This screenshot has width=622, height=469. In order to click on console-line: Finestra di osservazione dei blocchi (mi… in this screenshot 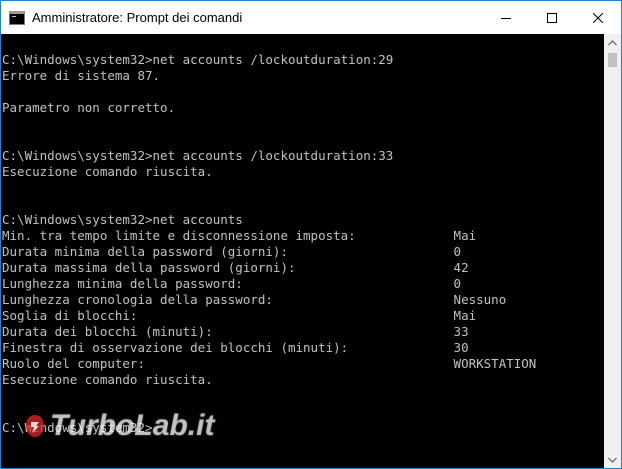, I will do `click(235, 347)`.